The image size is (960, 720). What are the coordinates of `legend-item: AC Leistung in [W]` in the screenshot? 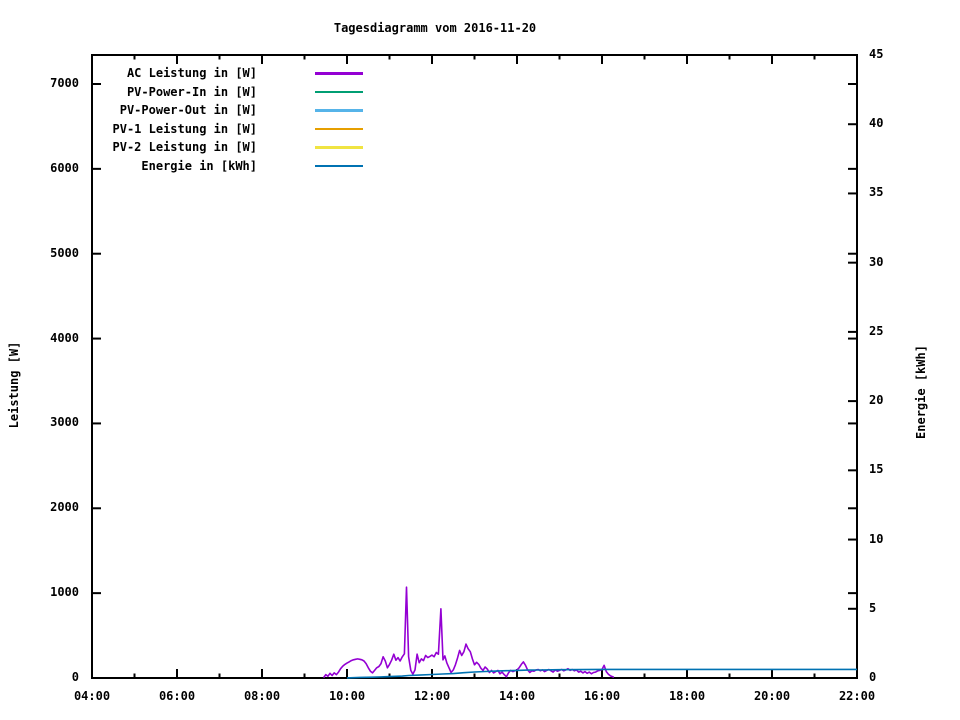 It's located at (245, 73).